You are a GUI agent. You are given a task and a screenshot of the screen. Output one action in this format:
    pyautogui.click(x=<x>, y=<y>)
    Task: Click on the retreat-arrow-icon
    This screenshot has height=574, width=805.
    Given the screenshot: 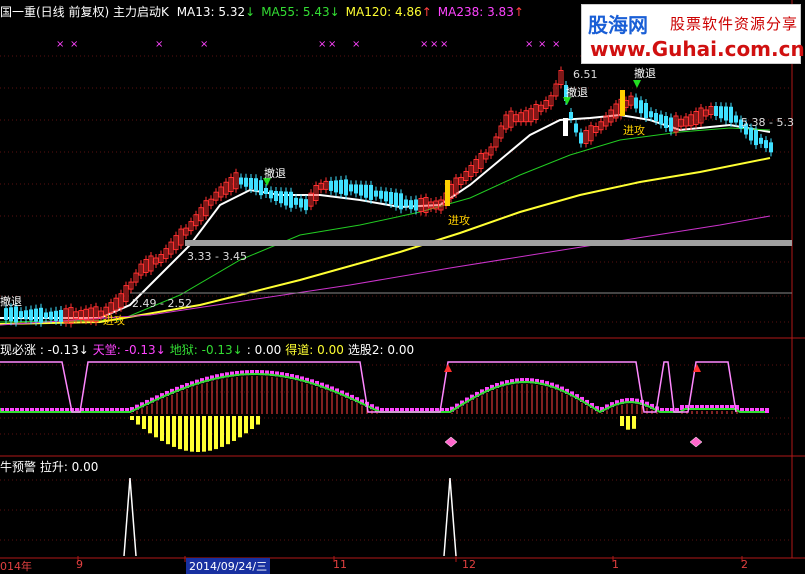 What is the action you would take?
    pyautogui.click(x=637, y=84)
    